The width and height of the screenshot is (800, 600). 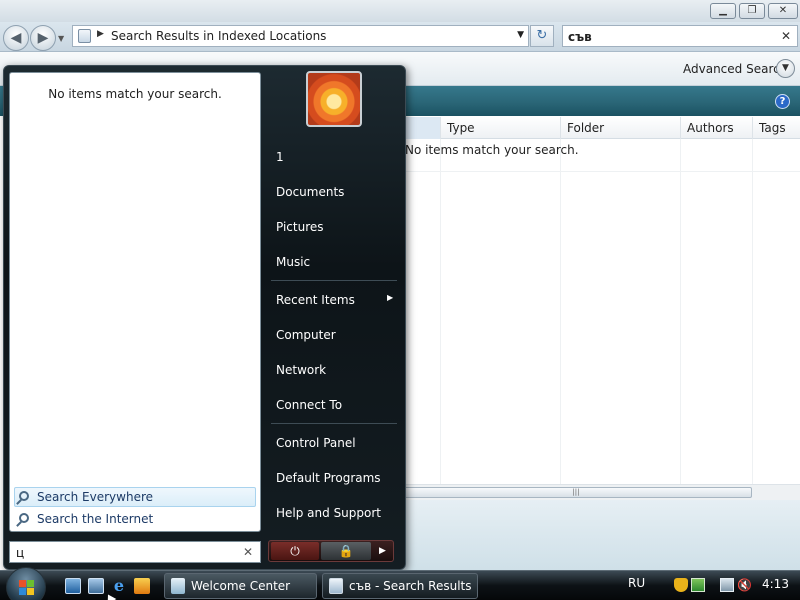 What do you see at coordinates (73, 586) in the screenshot?
I see `show-desktop-icon` at bounding box center [73, 586].